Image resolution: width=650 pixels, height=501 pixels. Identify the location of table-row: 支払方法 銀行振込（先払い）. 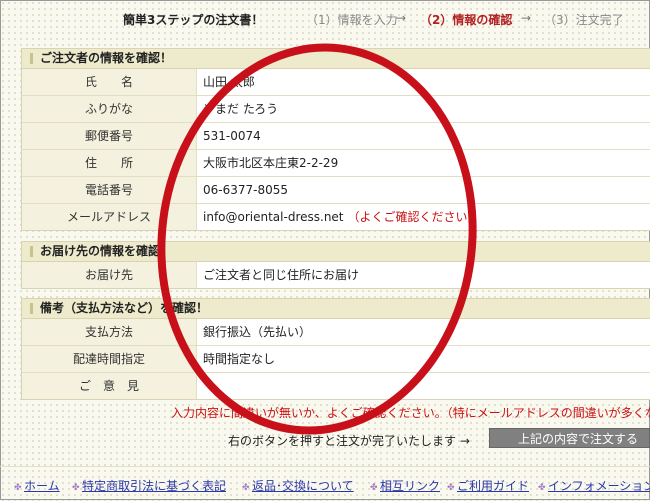
(336, 332).